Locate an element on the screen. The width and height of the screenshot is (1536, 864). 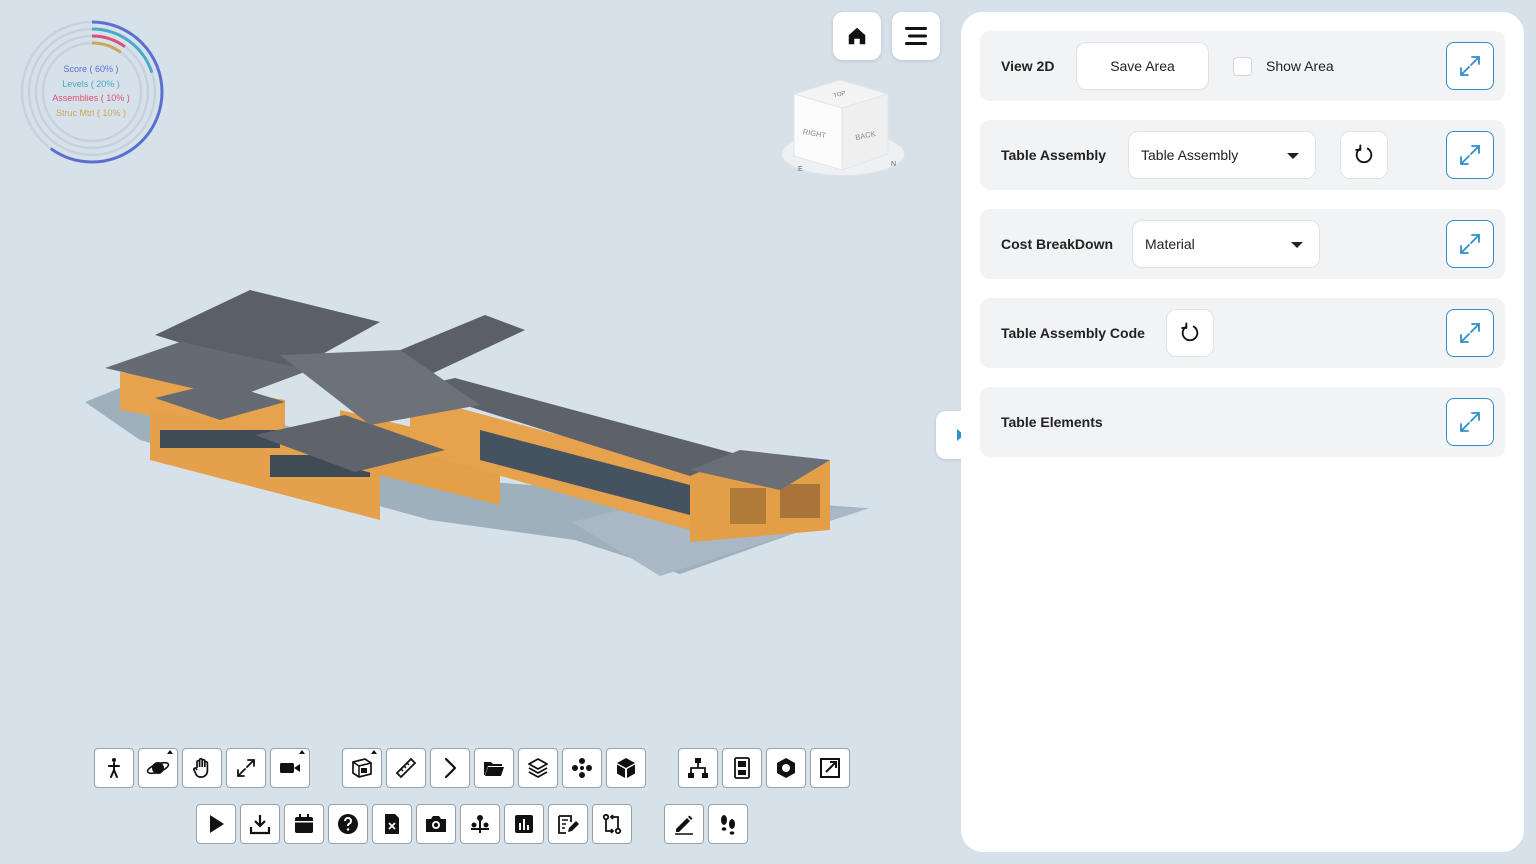
pan-hand-icon is located at coordinates (201, 767).